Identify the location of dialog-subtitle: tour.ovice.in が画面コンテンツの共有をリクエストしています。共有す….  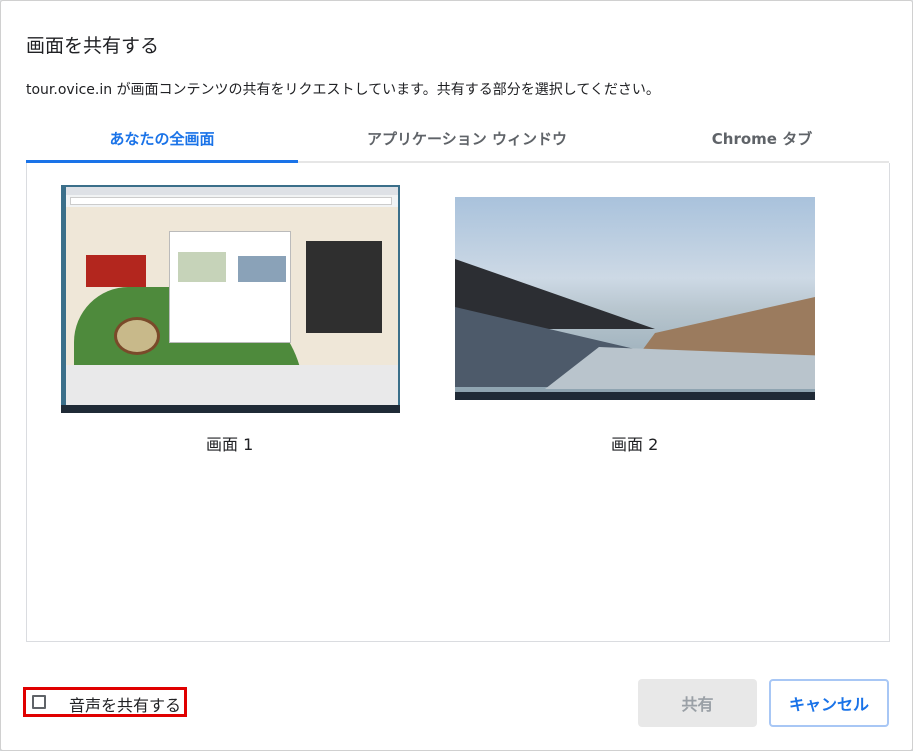
(343, 90).